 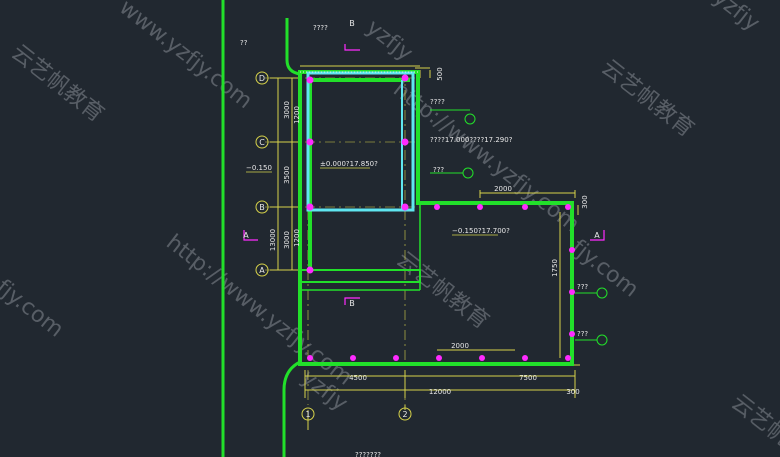 I want to click on section-a-right: A, so click(x=597, y=235).